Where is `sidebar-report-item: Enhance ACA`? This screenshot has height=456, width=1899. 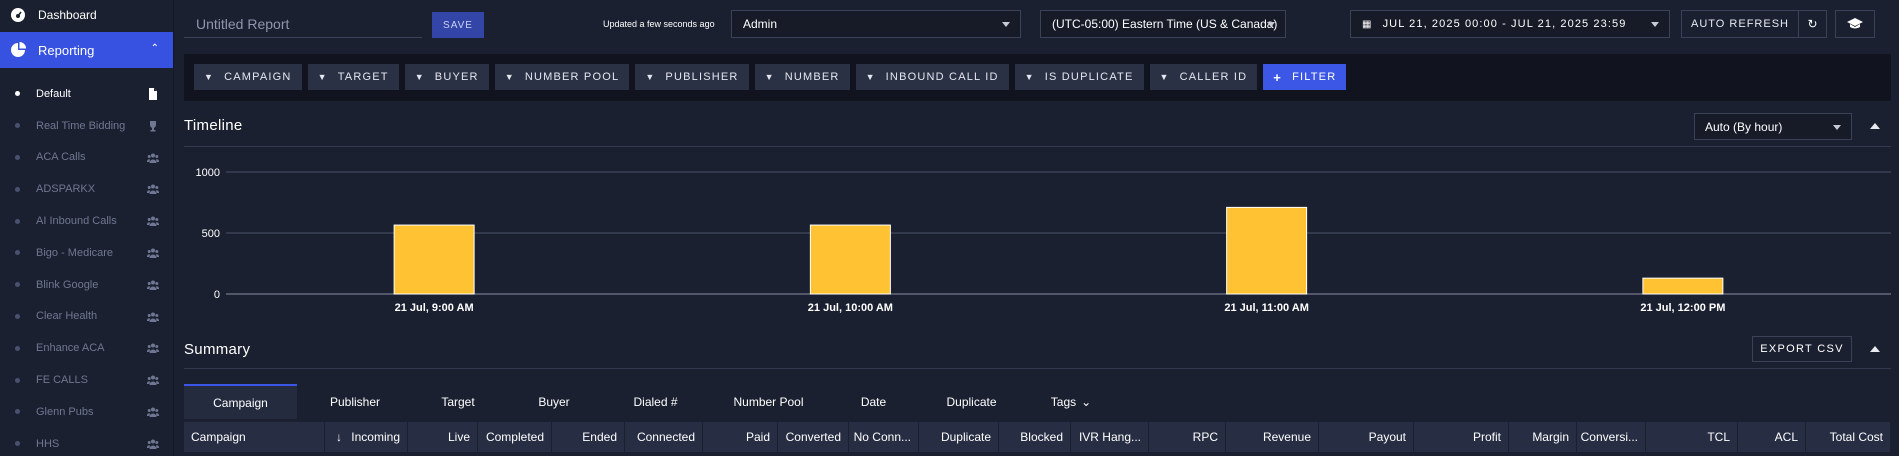 sidebar-report-item: Enhance ACA is located at coordinates (86, 348).